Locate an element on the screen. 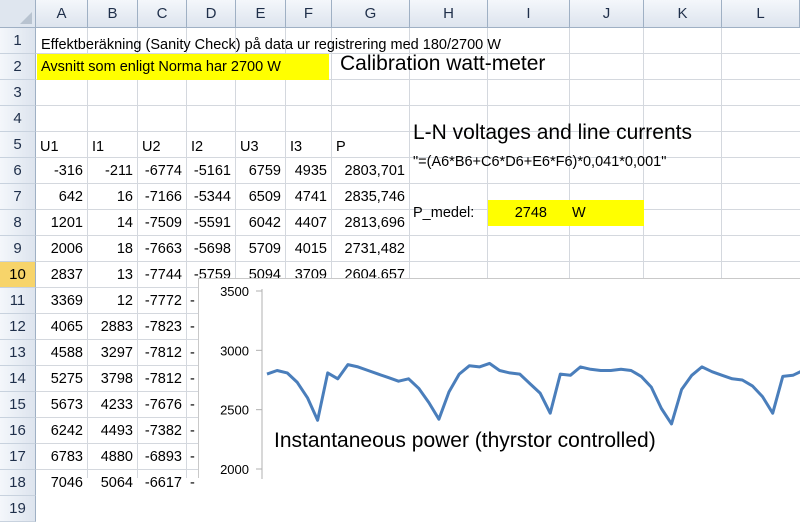 The image size is (800, 522). row-header-16: 16 is located at coordinates (18, 431).